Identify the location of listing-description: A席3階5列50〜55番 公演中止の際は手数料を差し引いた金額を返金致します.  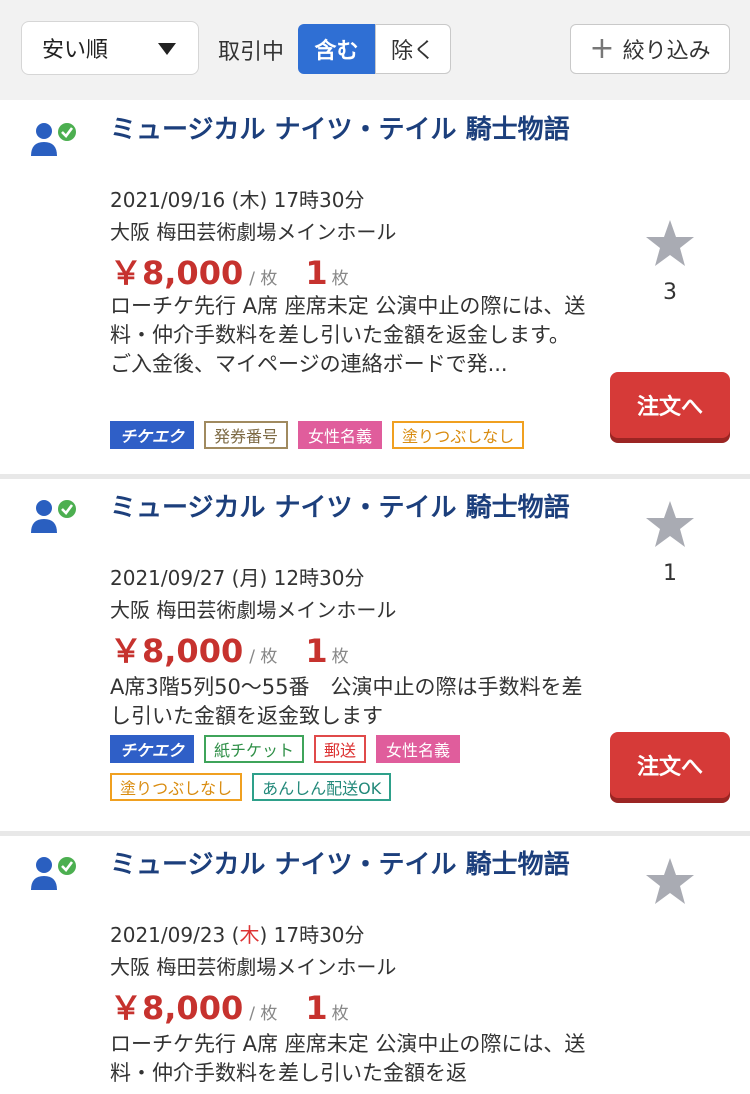
(346, 701).